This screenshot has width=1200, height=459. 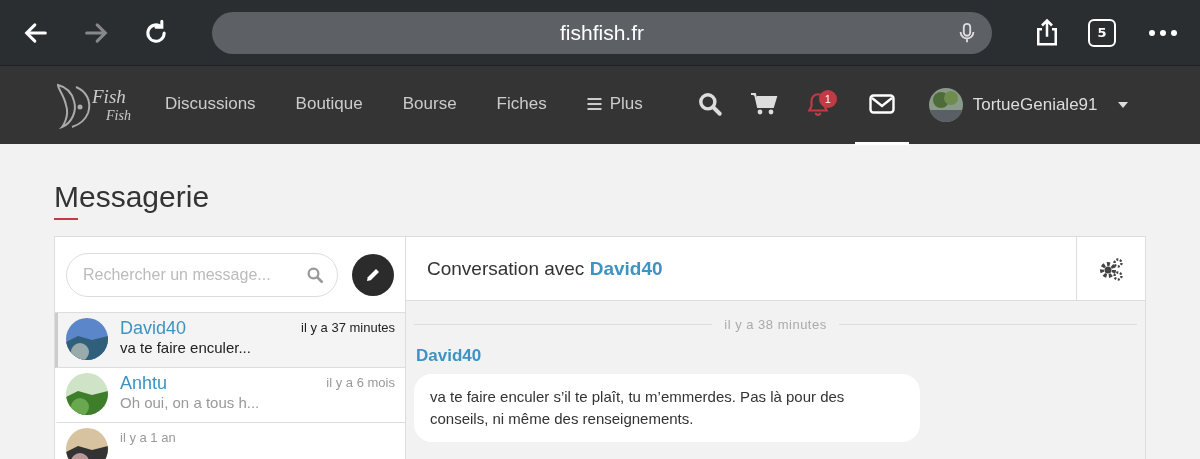 What do you see at coordinates (602, 32) in the screenshot?
I see `address-bar: fishfish.fr` at bounding box center [602, 32].